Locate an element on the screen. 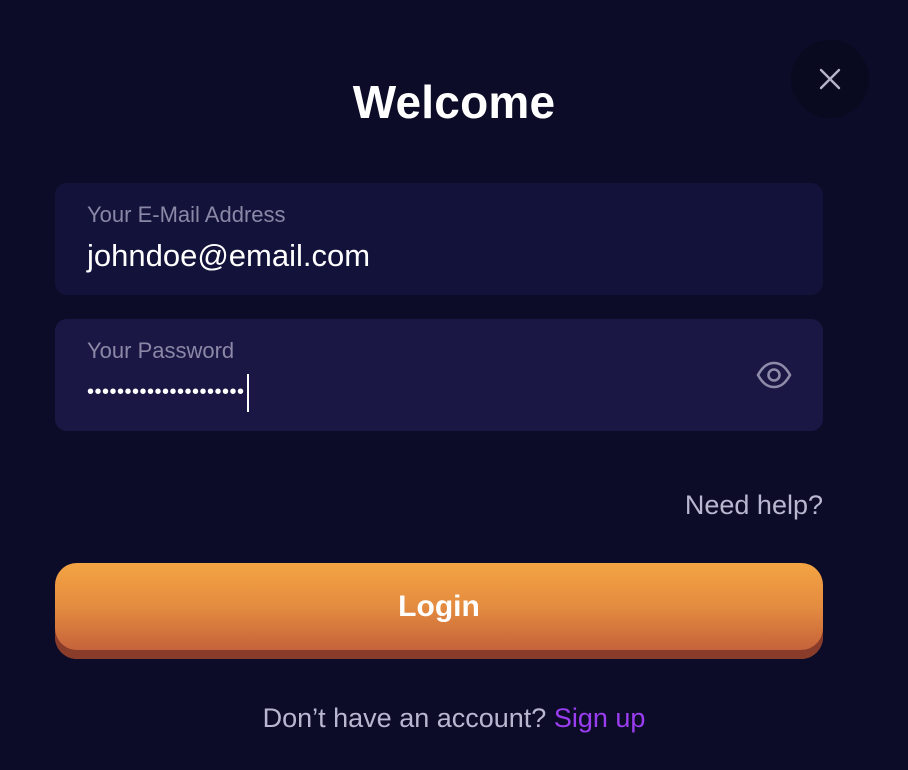 The height and width of the screenshot is (770, 908). email-field-label: Your E-Mail Address is located at coordinates (186, 214).